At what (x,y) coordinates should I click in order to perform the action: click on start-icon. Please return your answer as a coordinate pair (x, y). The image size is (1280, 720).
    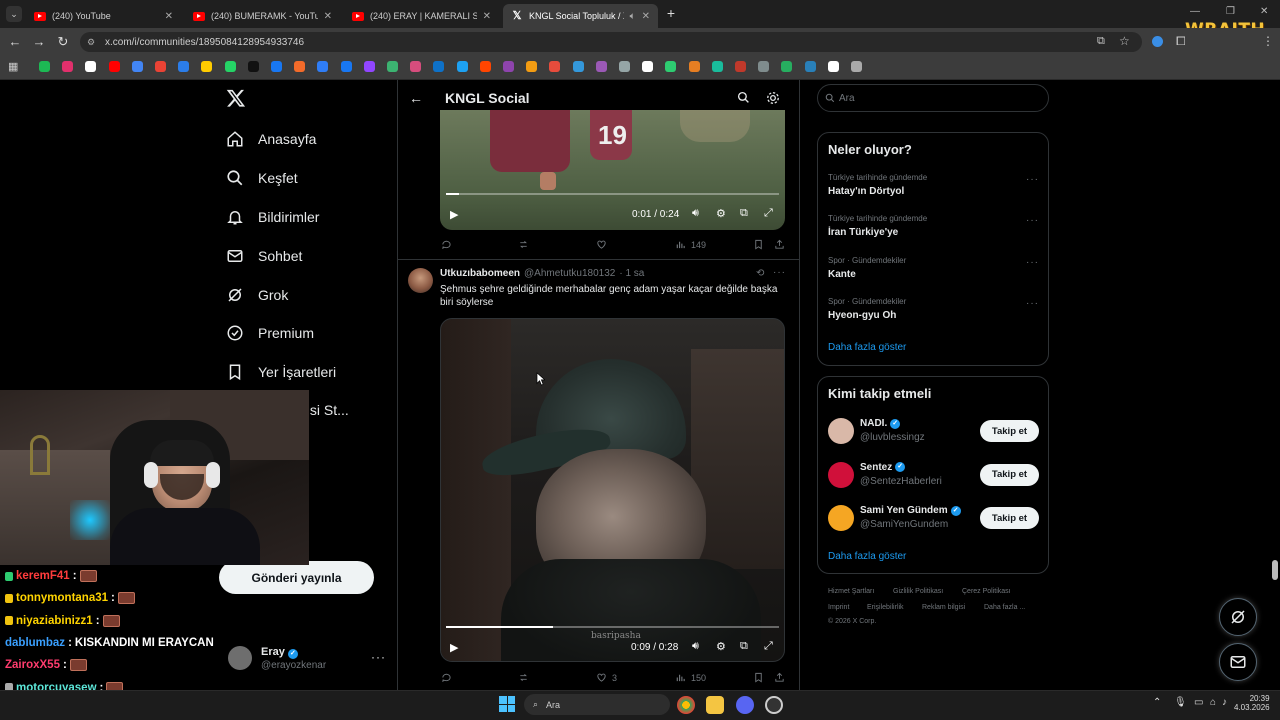
    Looking at the image, I should click on (507, 704).